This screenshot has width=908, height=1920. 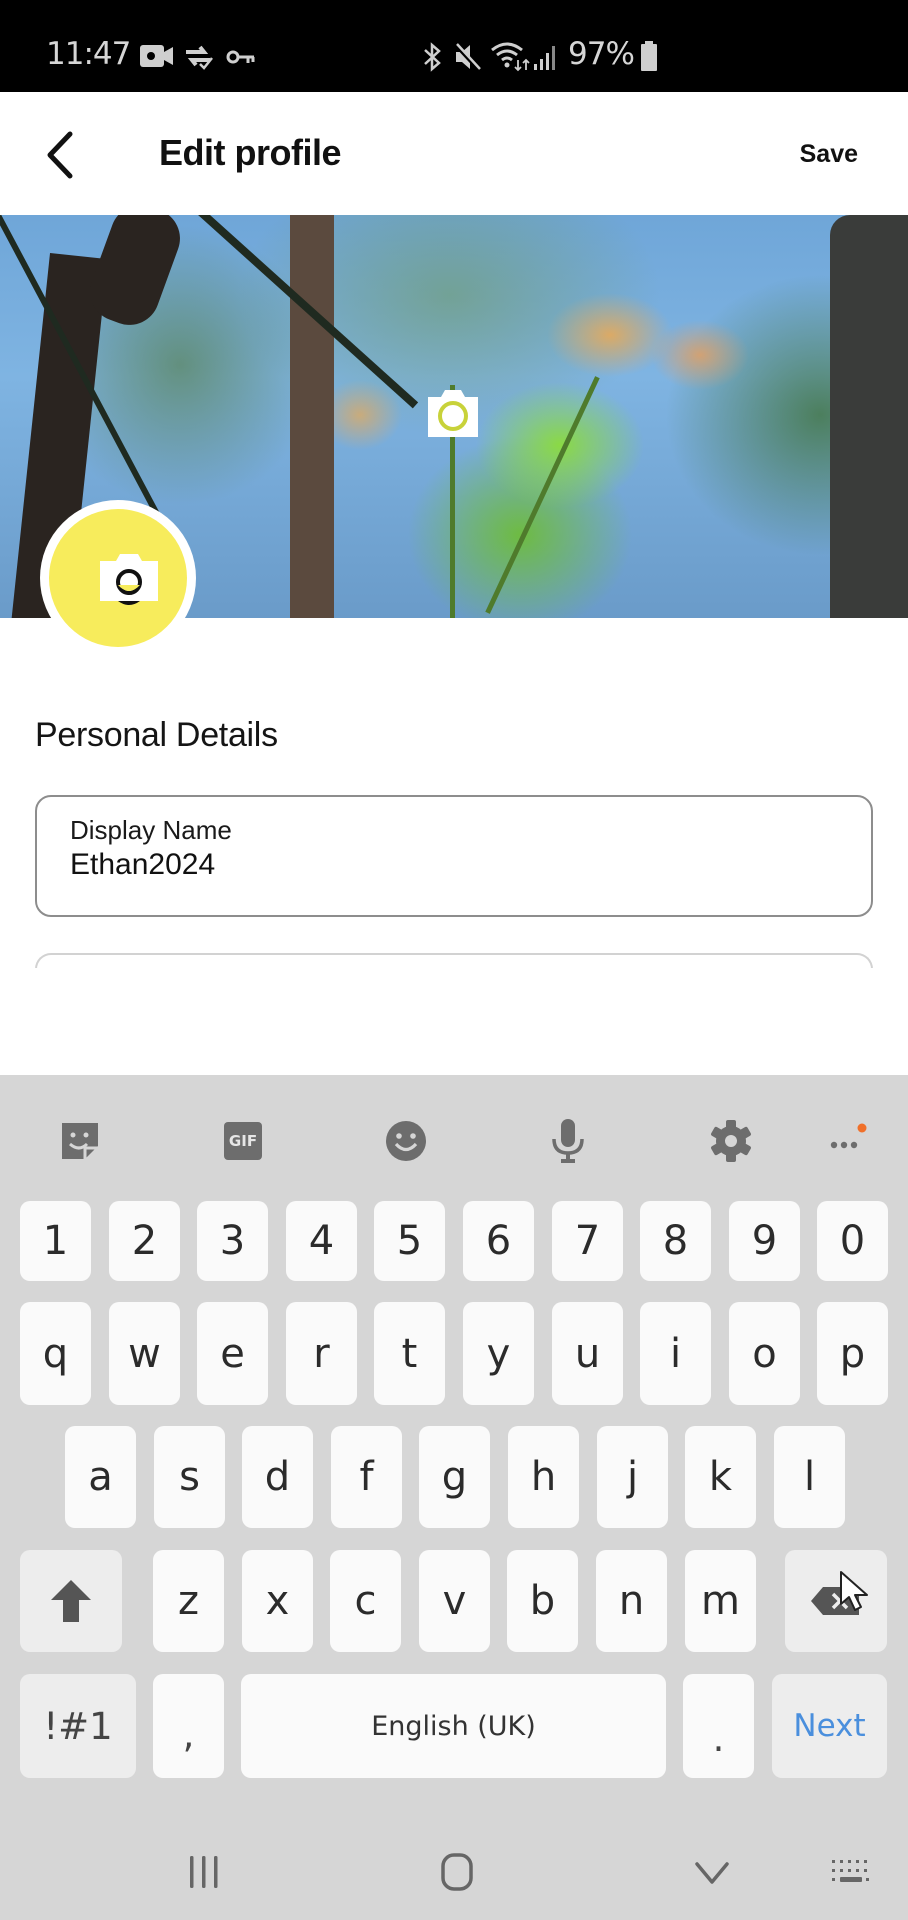 What do you see at coordinates (199, 57) in the screenshot?
I see `sync-check-icon` at bounding box center [199, 57].